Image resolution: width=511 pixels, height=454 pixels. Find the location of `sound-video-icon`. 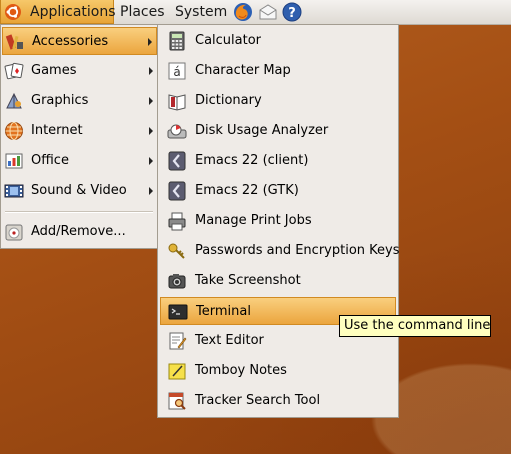

sound-video-icon is located at coordinates (14, 191).